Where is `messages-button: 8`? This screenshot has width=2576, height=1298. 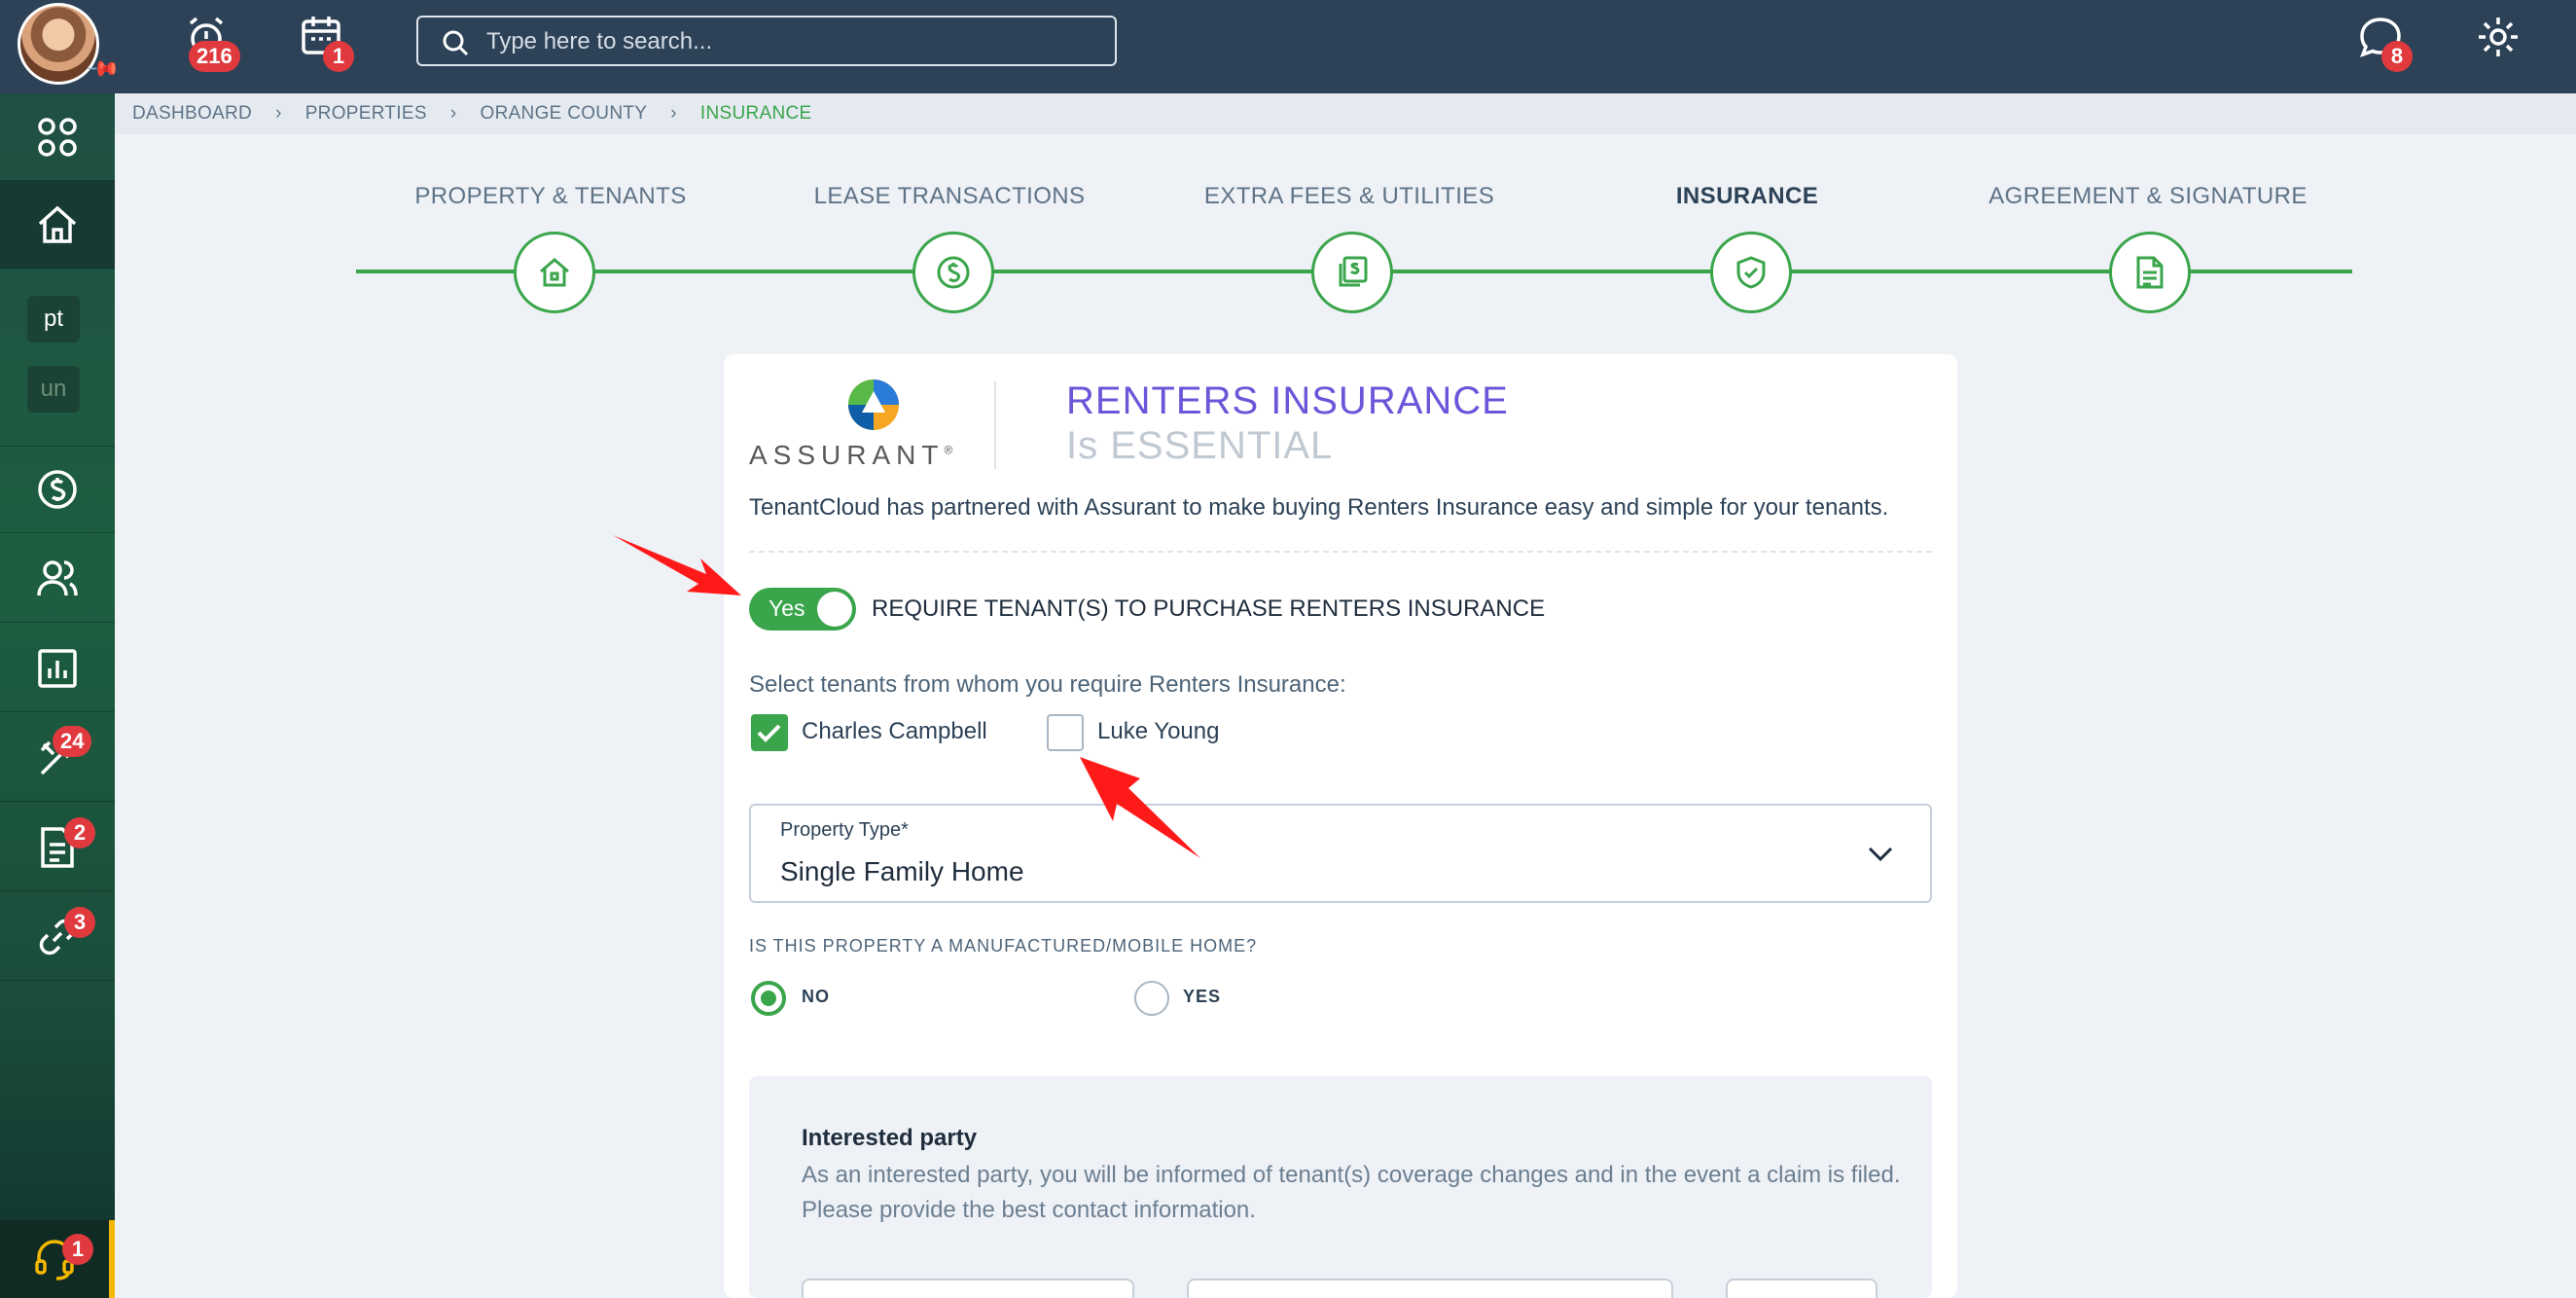 messages-button: 8 is located at coordinates (2384, 43).